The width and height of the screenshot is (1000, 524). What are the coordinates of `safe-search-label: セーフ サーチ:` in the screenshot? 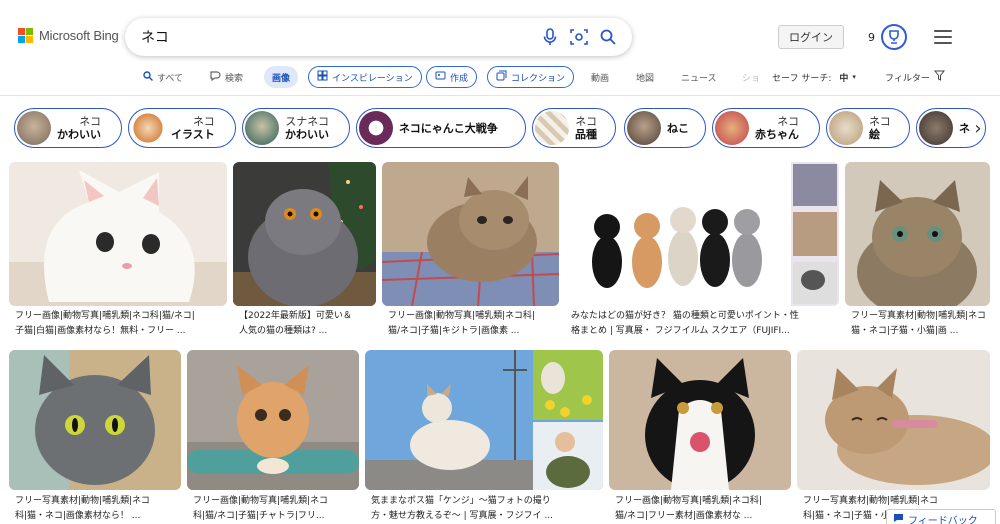 It's located at (802, 78).